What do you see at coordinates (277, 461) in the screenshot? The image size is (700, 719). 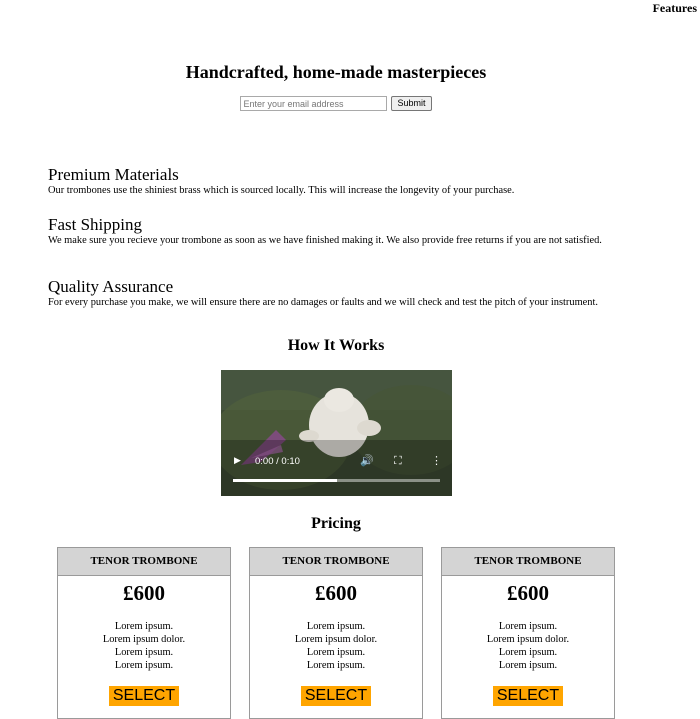 I see `video-time: 0:00 / 0:10` at bounding box center [277, 461].